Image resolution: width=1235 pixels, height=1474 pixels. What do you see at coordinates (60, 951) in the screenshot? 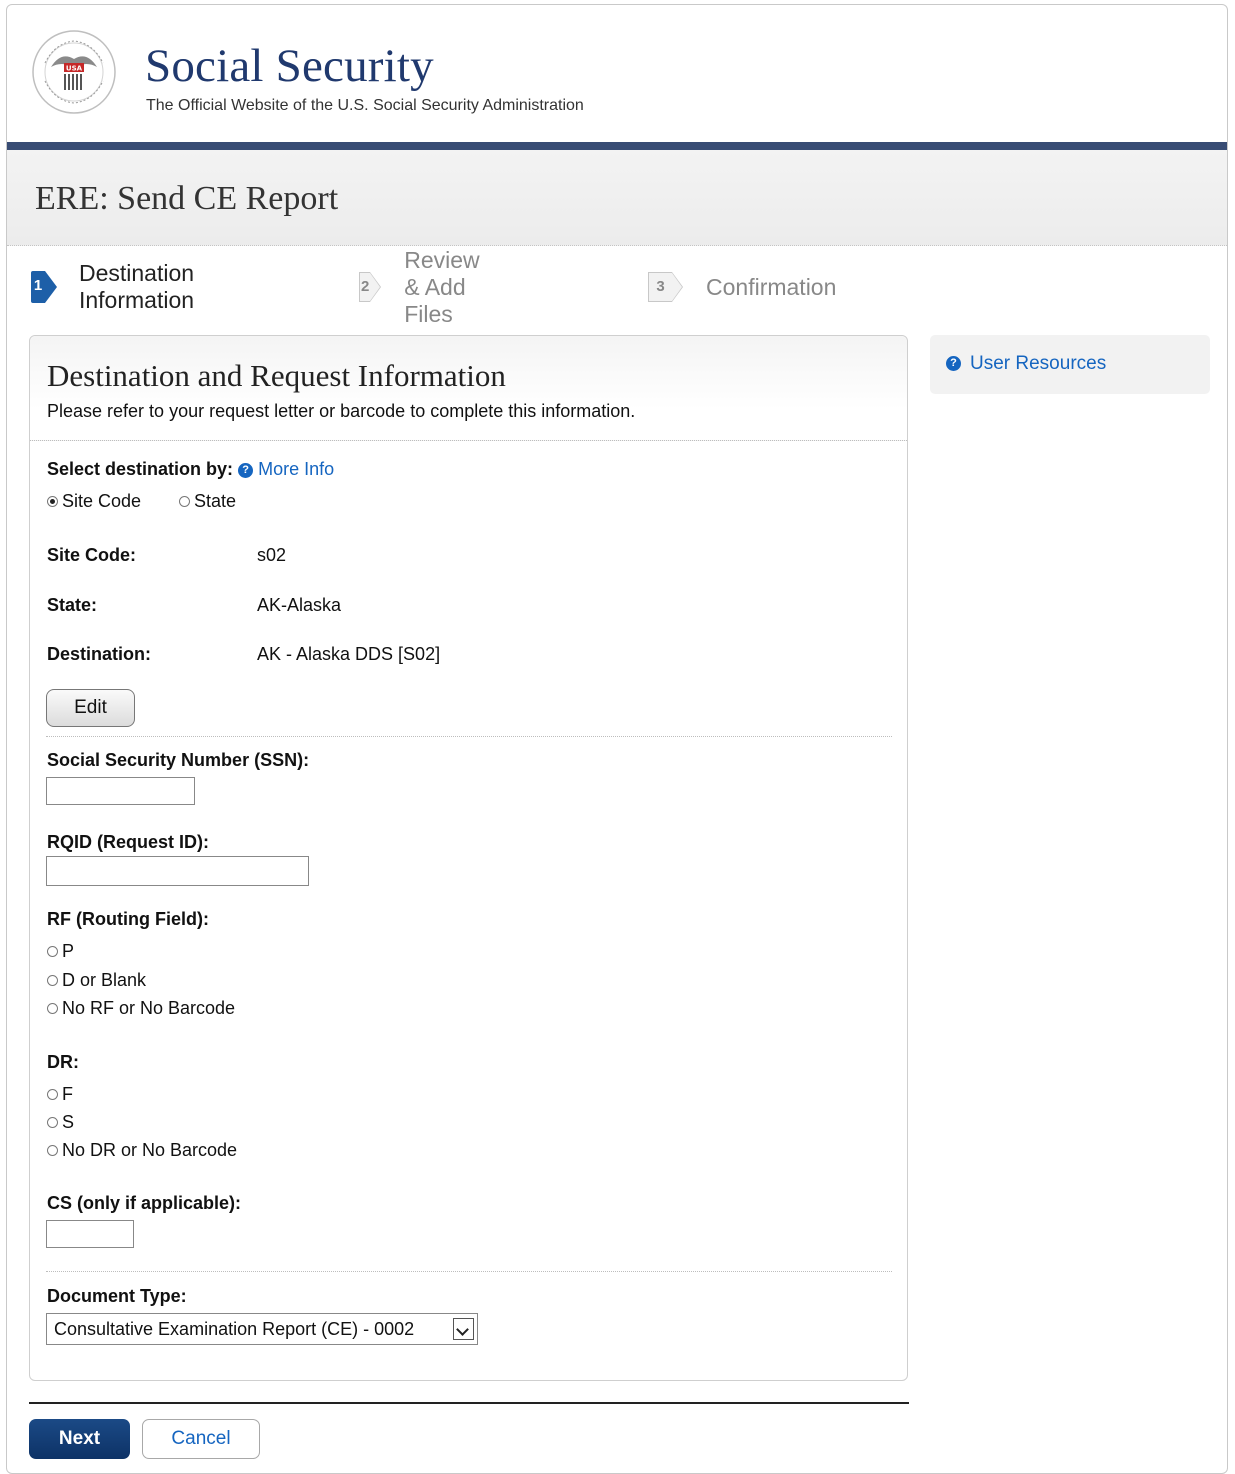
I see `radio-option-rf-p: P` at bounding box center [60, 951].